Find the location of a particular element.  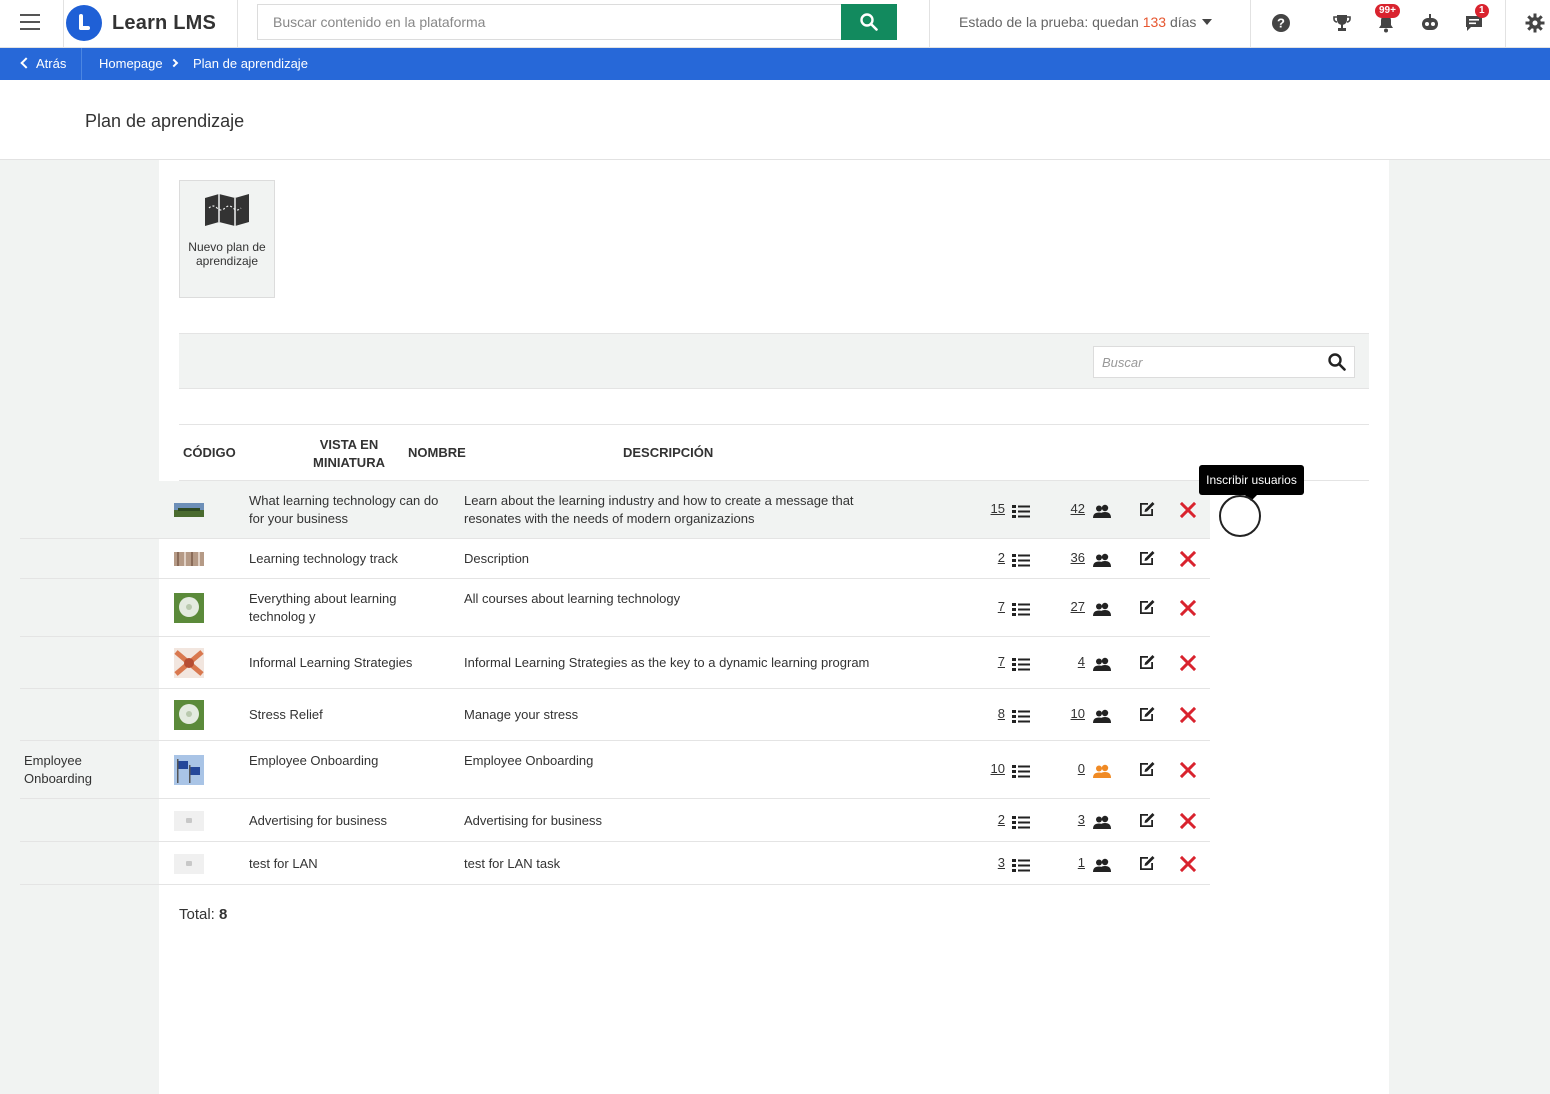

row-user-count-link: 10 is located at coordinates (1067, 713).